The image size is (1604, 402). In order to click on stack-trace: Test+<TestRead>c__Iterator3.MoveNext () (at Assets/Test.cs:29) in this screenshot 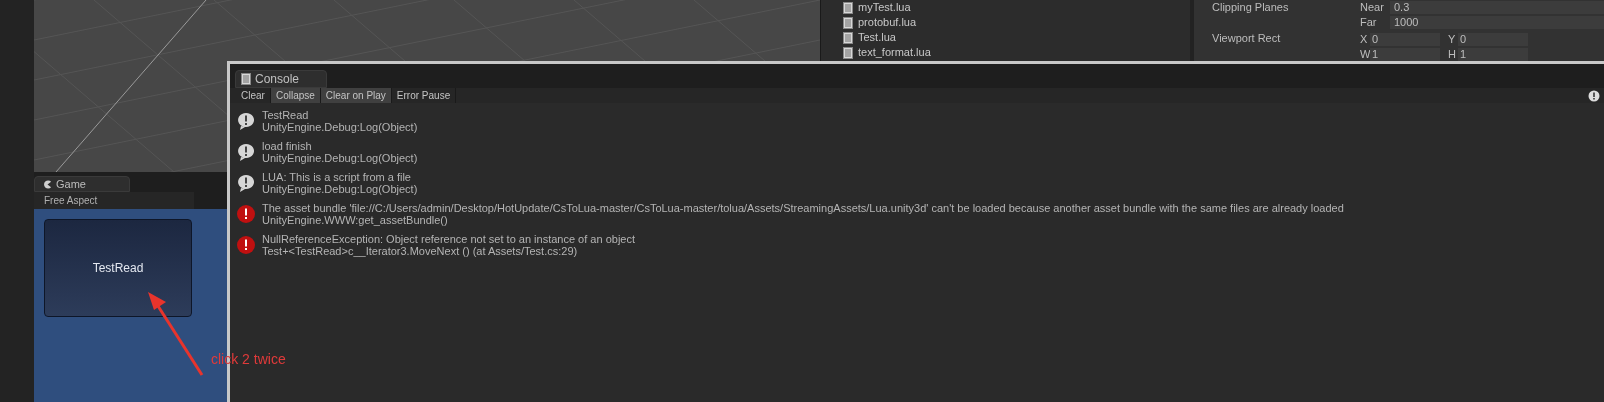, I will do `click(420, 250)`.